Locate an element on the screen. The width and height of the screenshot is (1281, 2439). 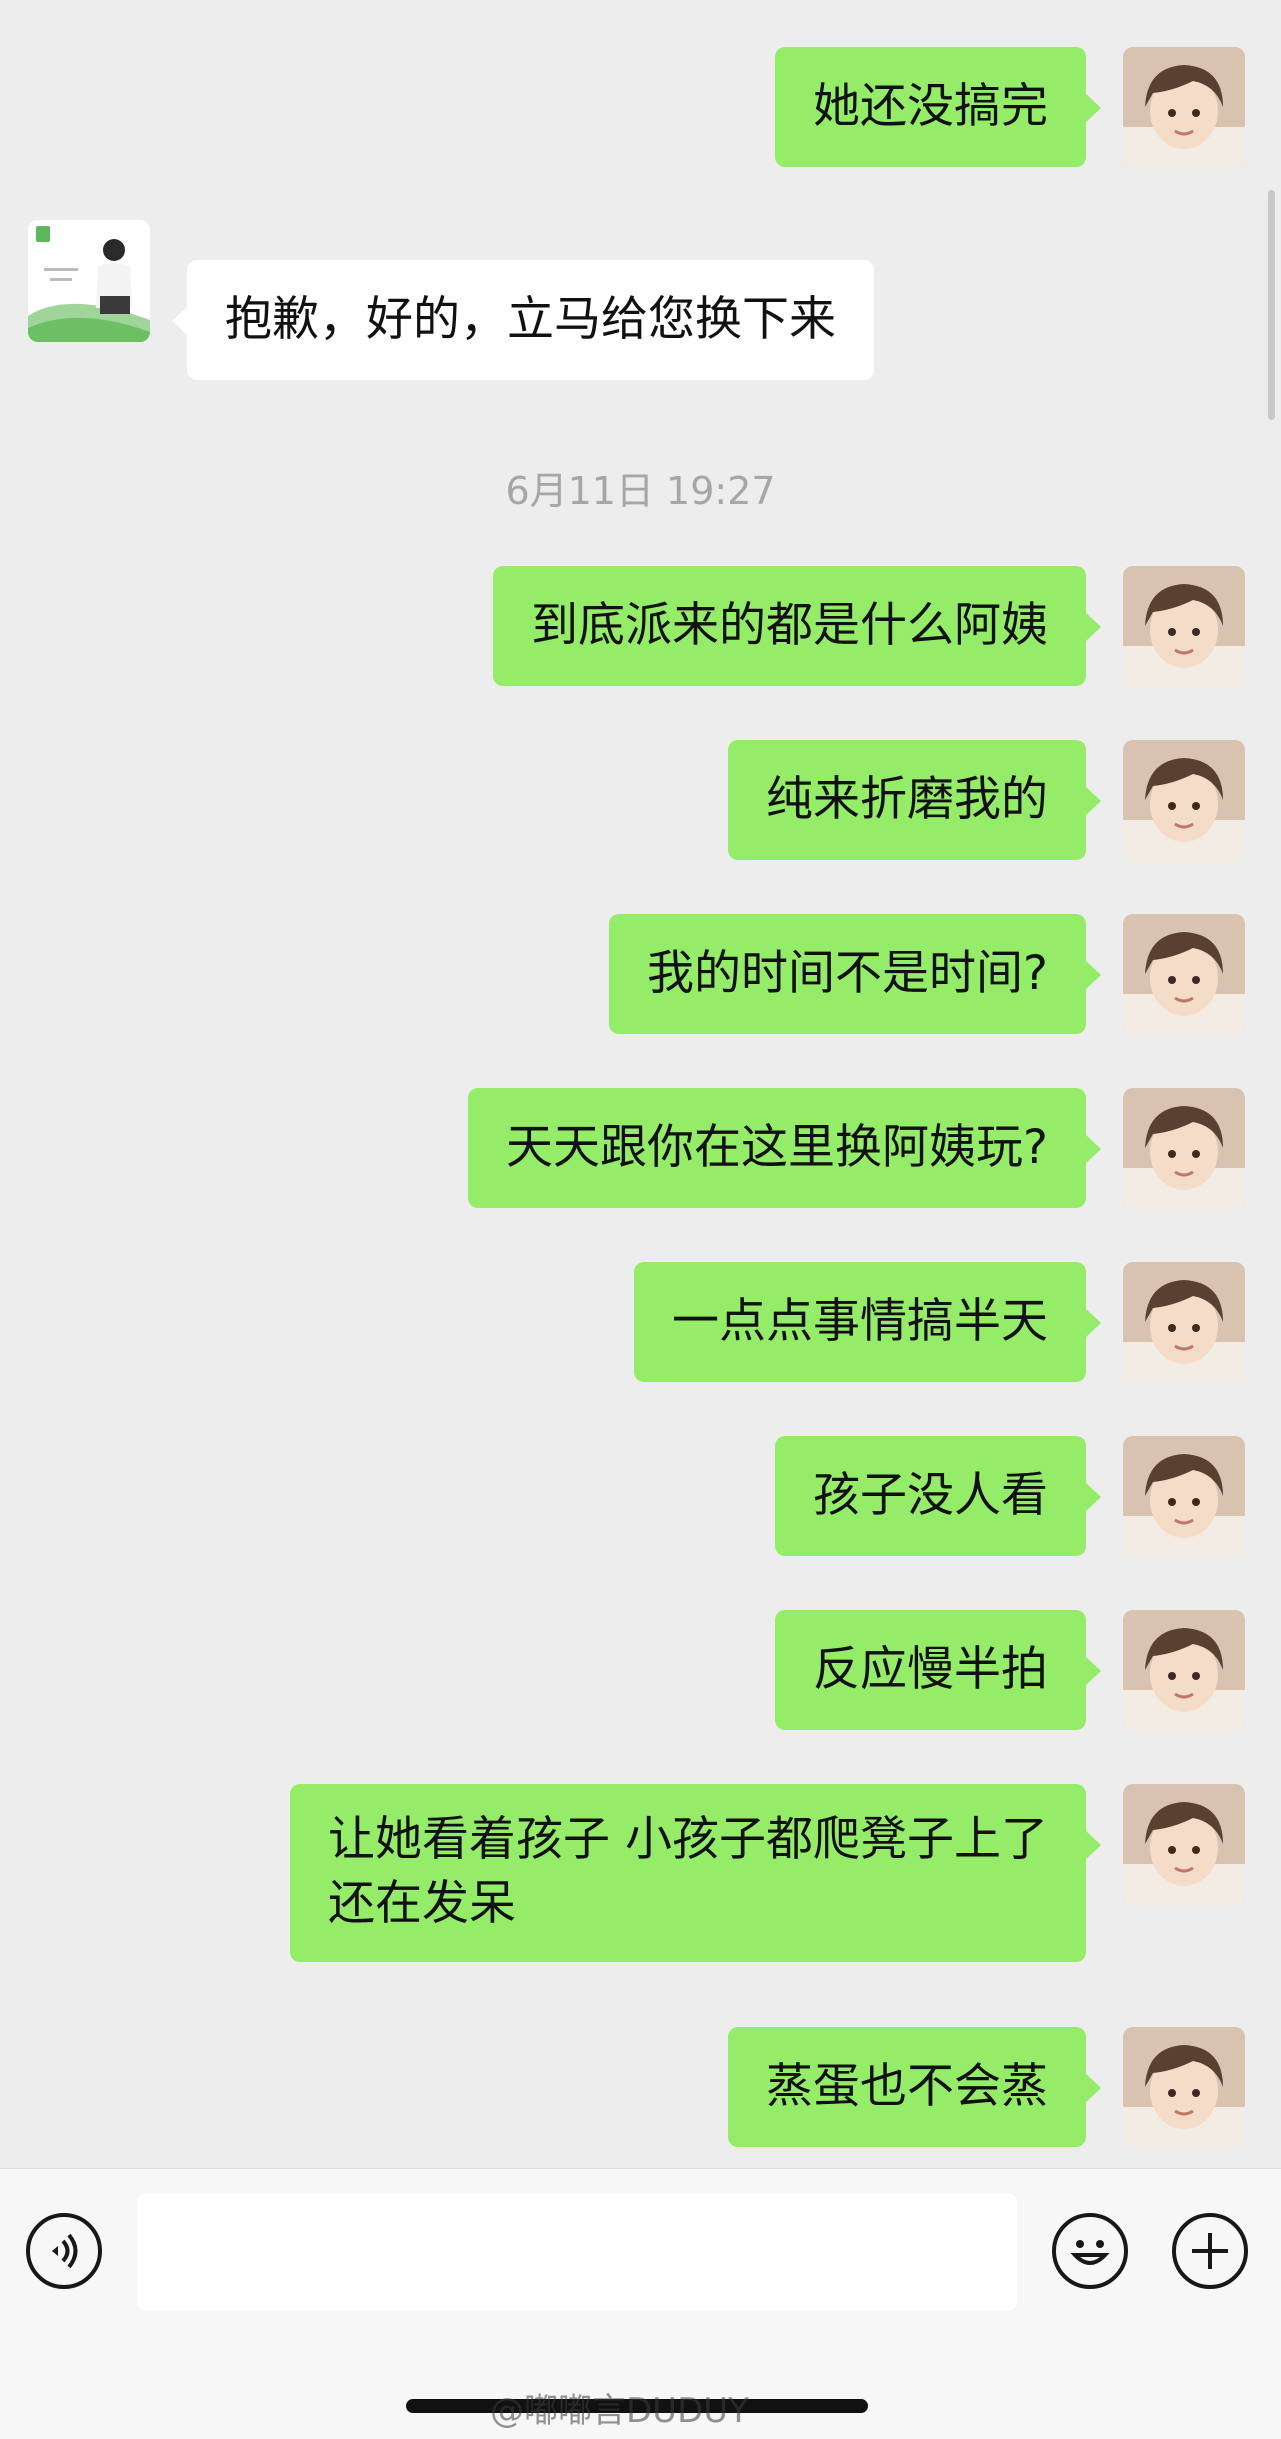
message-bubble-me: 一点点事情搞半天 is located at coordinates (867, 1322).